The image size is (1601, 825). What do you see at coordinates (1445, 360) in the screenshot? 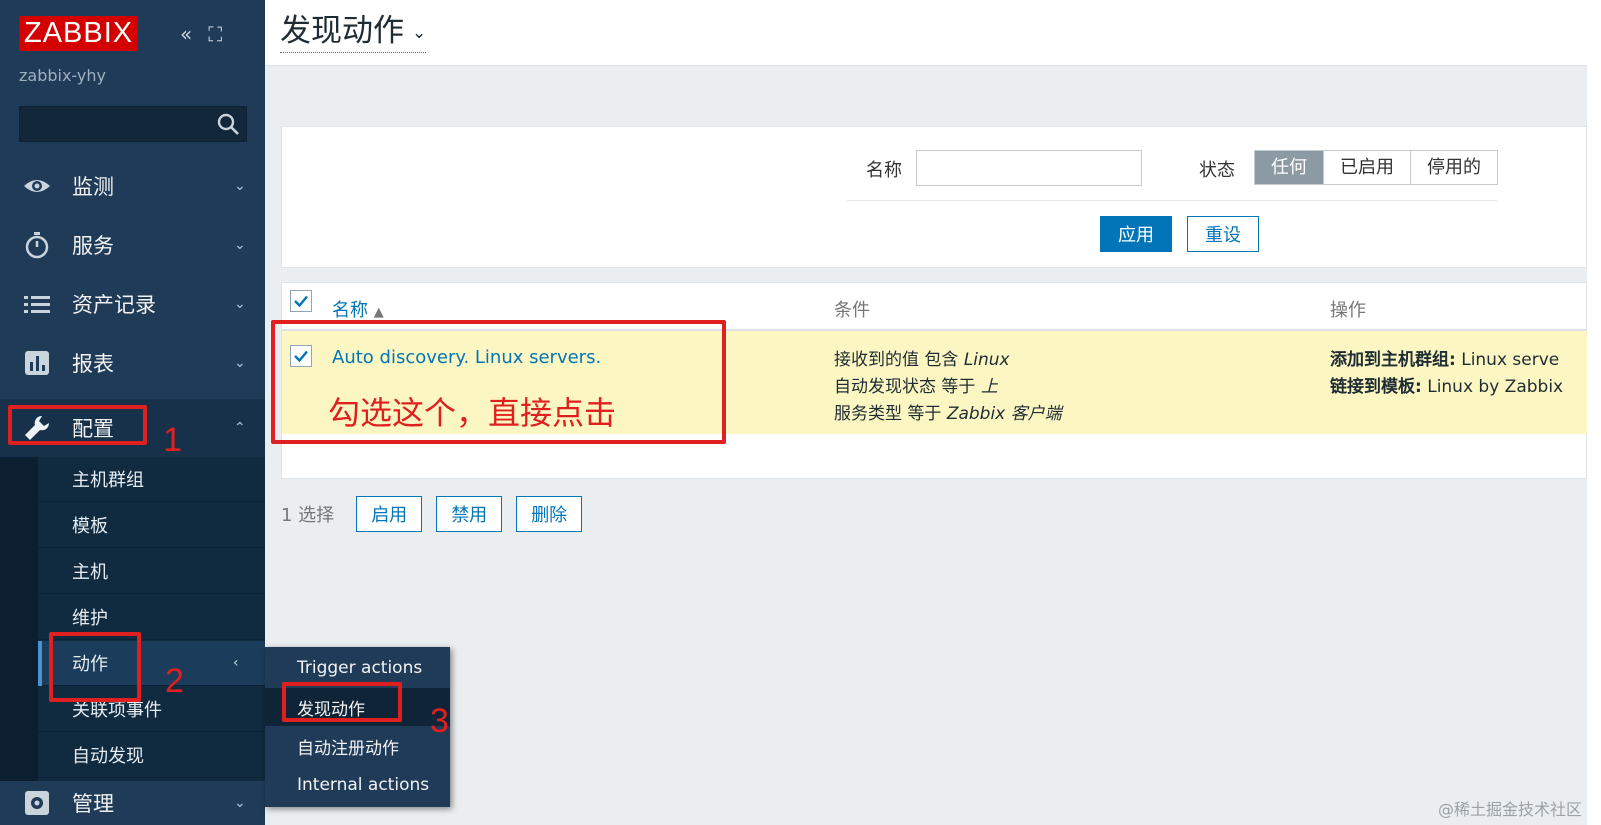
I see `operation-line: 添加到主机群组: Linux serve` at bounding box center [1445, 360].